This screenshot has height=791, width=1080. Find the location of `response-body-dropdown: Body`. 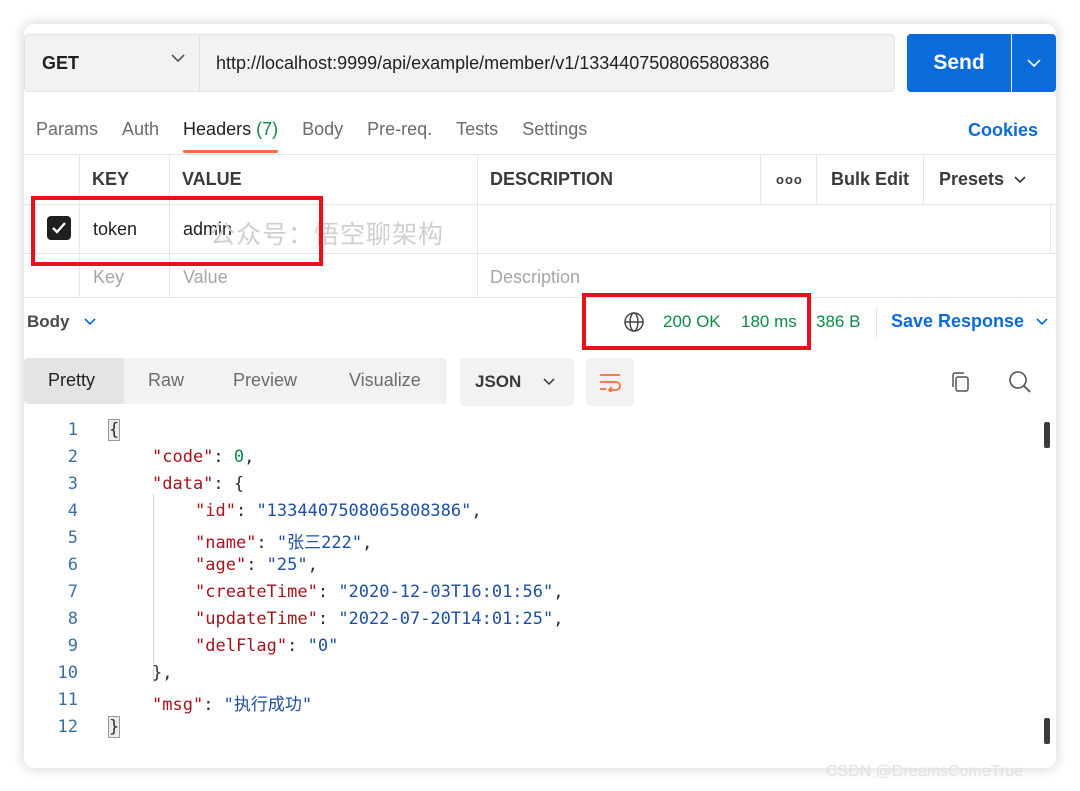

response-body-dropdown: Body is located at coordinates (61, 322).